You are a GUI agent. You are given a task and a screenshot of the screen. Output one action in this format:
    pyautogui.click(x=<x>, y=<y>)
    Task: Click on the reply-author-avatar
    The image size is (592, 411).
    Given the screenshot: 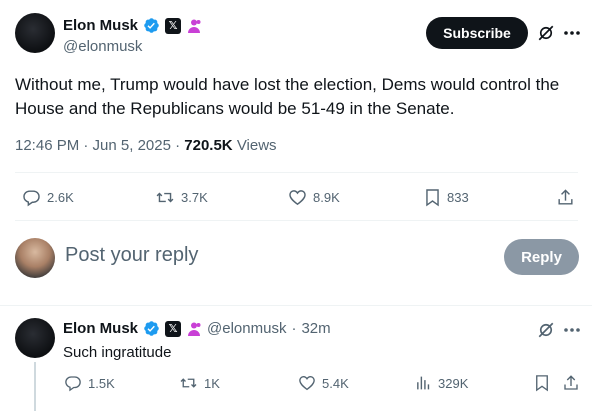 What is the action you would take?
    pyautogui.click(x=35, y=338)
    